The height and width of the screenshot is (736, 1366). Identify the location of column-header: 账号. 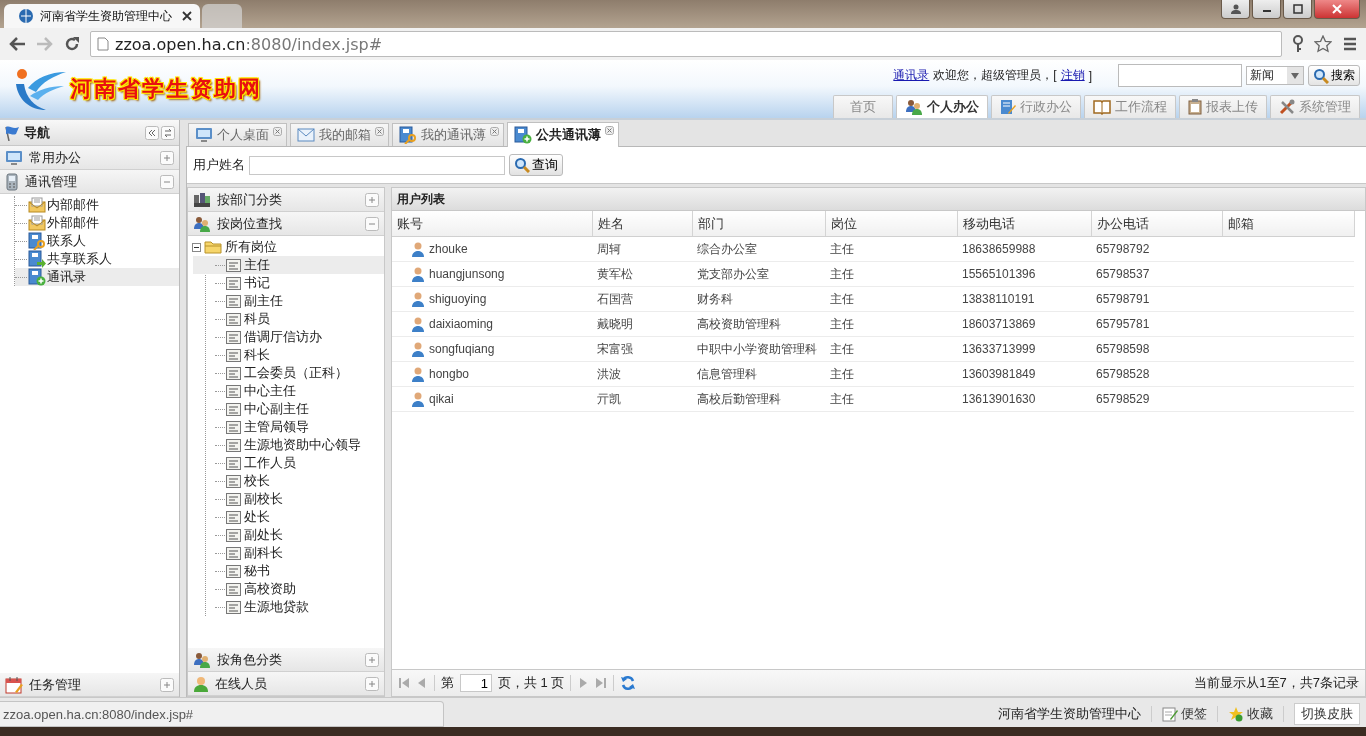
(492, 224).